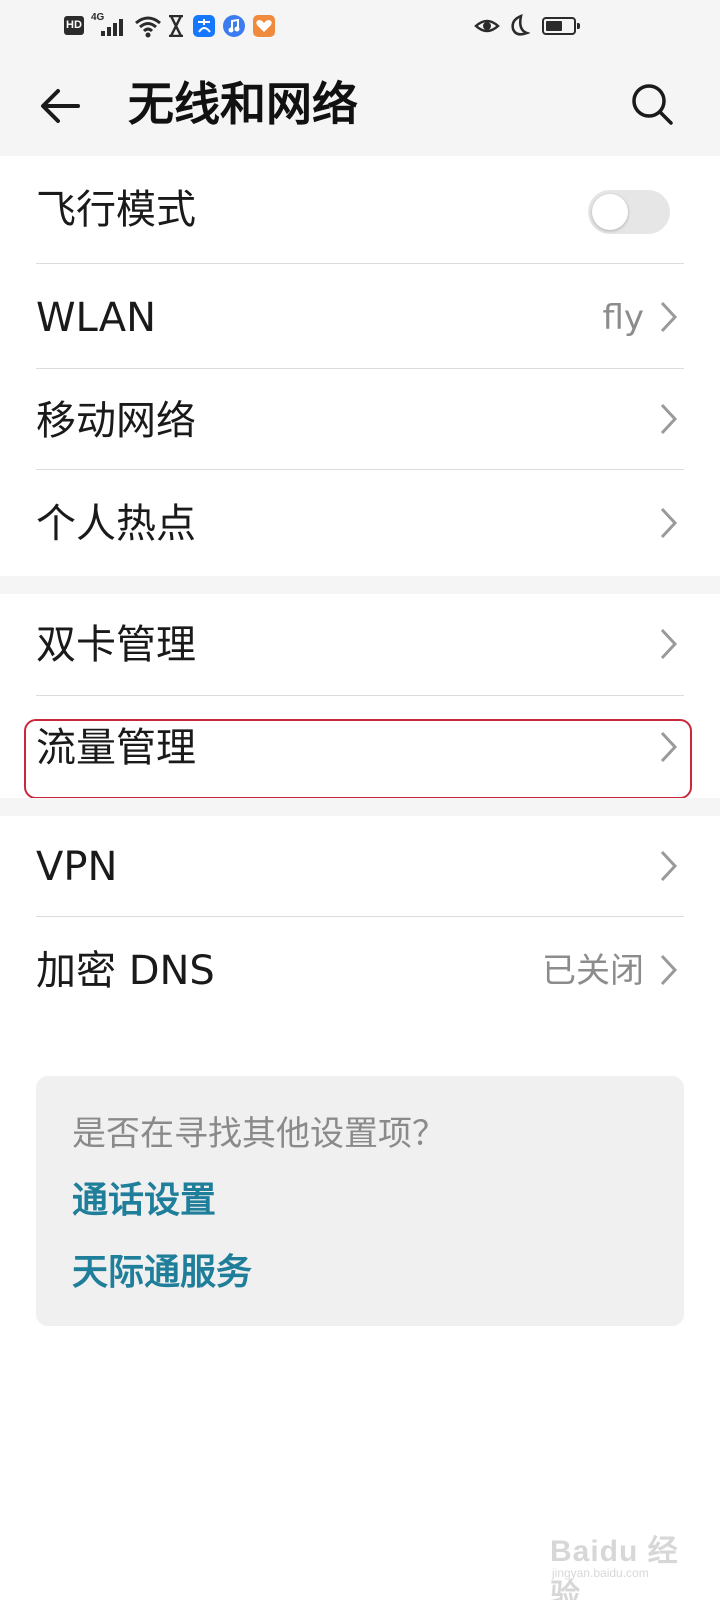 The width and height of the screenshot is (720, 1600). What do you see at coordinates (629, 212) in the screenshot?
I see `airplane-mode-toggle` at bounding box center [629, 212].